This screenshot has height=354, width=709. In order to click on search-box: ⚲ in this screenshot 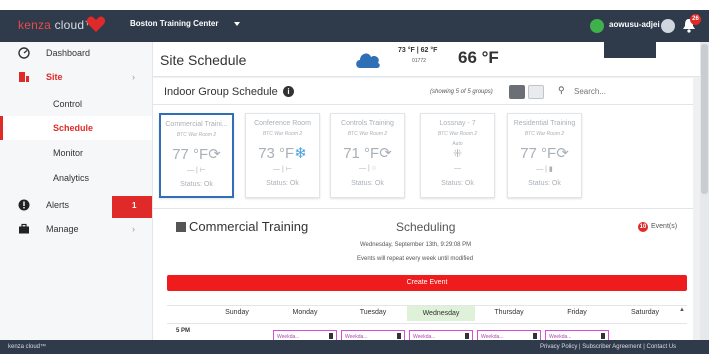, I will do `click(621, 92)`.